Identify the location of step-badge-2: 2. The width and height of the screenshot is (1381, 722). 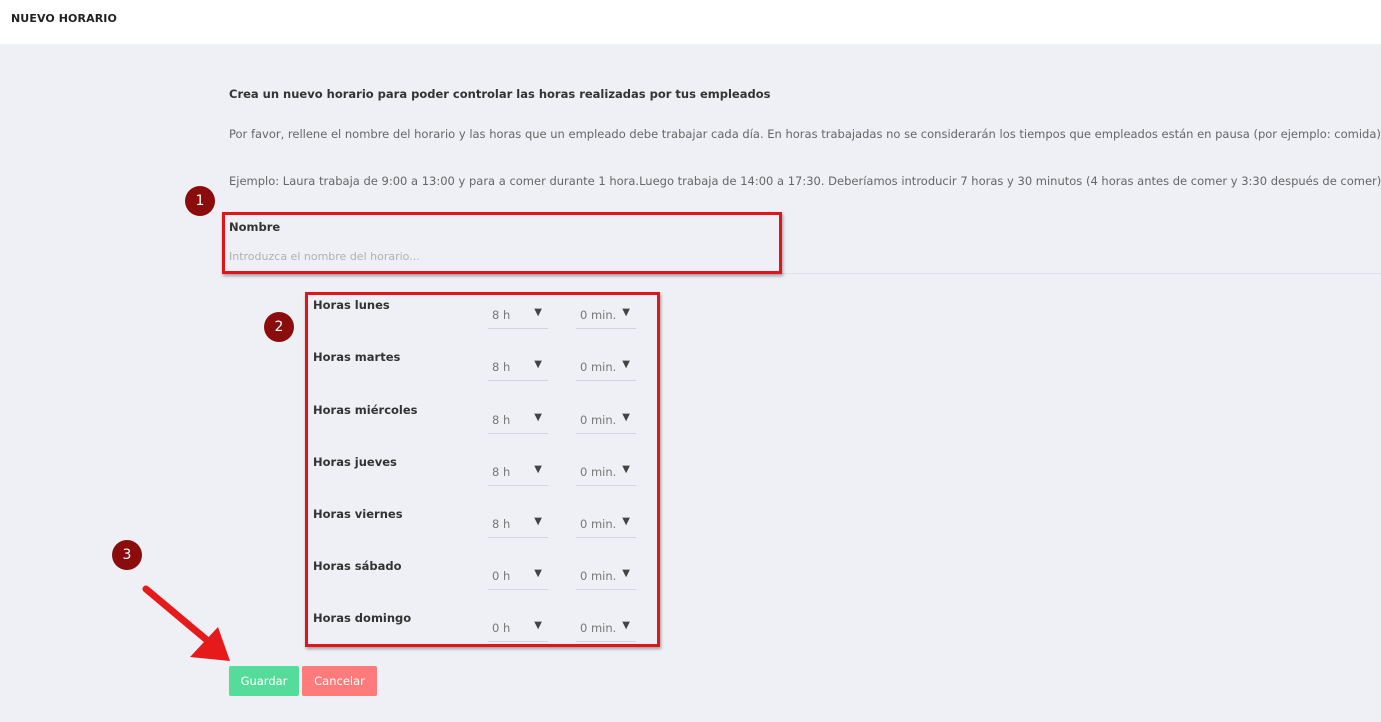
(279, 327).